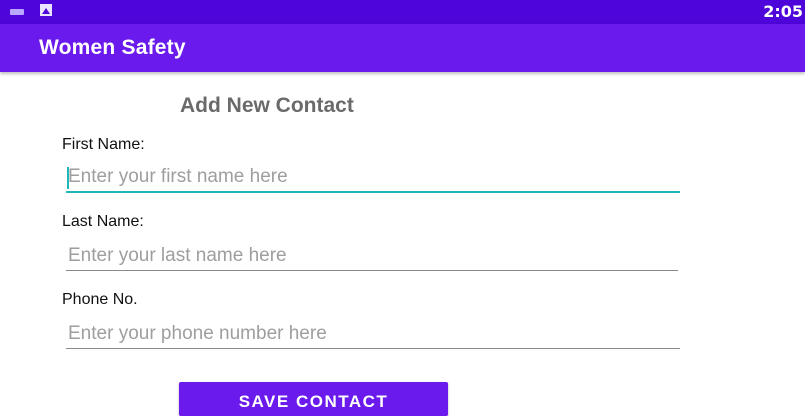  Describe the element at coordinates (103, 221) in the screenshot. I see `last-name-label: Last Name:` at that location.